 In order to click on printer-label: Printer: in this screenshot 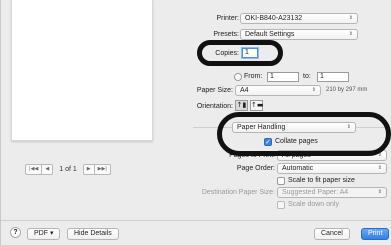, I will do `click(227, 18)`.